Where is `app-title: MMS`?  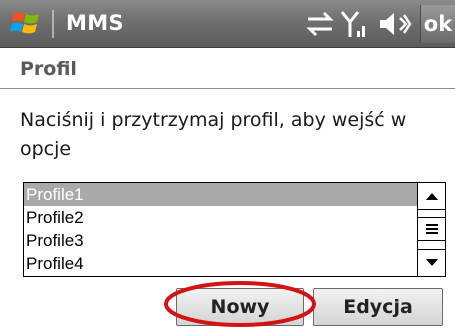
app-title: MMS is located at coordinates (95, 23).